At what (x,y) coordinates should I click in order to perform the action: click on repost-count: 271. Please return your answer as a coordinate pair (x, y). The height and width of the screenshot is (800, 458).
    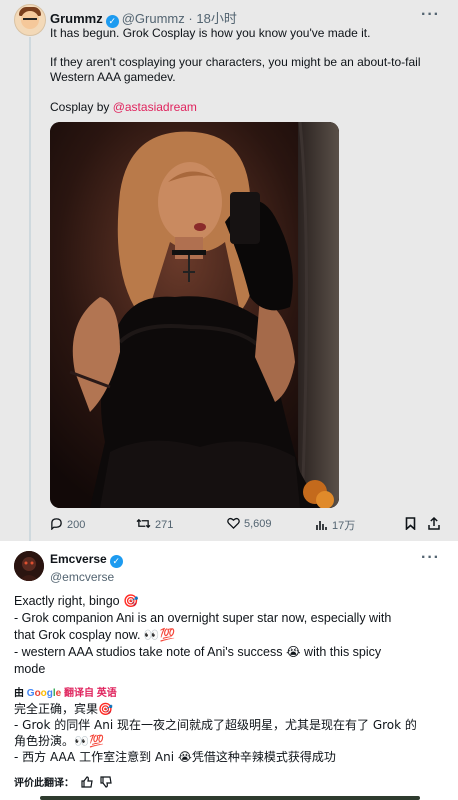
    Looking at the image, I should click on (164, 525).